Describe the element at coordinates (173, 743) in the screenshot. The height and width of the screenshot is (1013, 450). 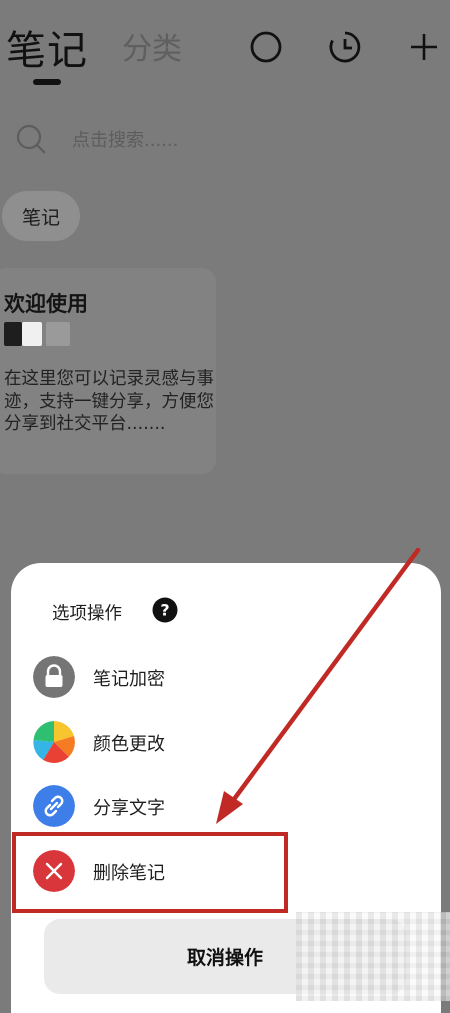
I see `option-change-color: 颜色更改` at that location.